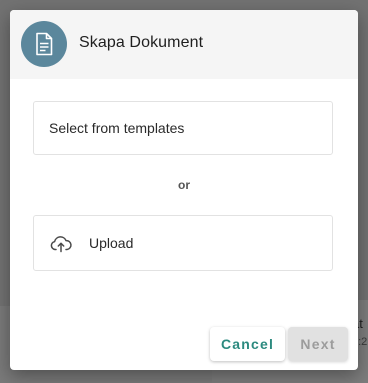  I want to click on upload-option: Upload, so click(183, 243).